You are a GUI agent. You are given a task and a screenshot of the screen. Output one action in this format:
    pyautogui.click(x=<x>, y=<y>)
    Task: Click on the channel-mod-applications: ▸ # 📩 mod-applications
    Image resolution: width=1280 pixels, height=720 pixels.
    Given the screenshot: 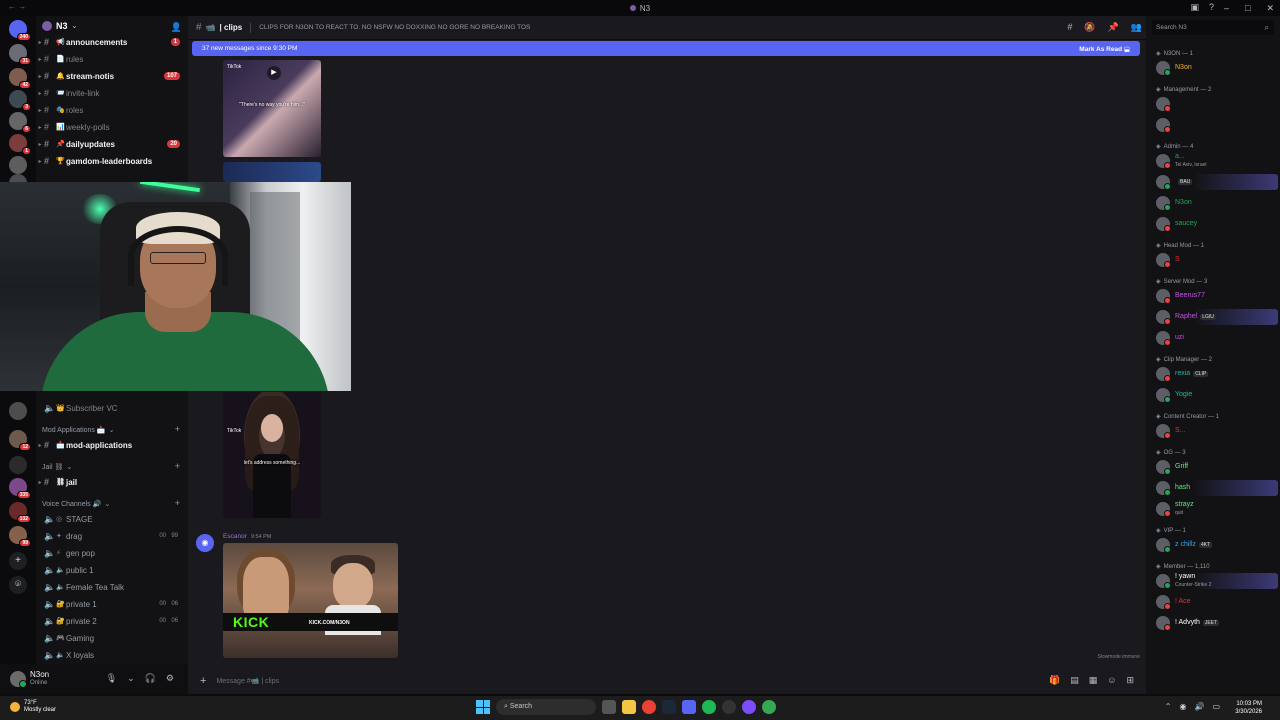 What is the action you would take?
    pyautogui.click(x=112, y=445)
    